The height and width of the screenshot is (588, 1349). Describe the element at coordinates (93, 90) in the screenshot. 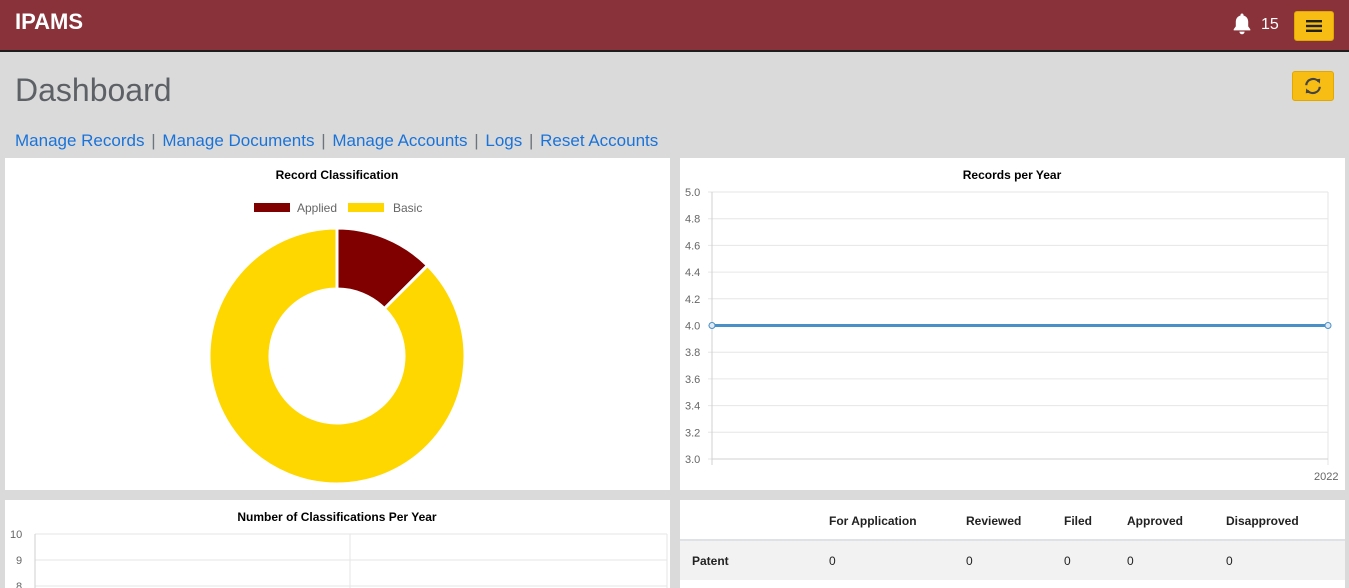

I see `page-title: Dashboard` at that location.